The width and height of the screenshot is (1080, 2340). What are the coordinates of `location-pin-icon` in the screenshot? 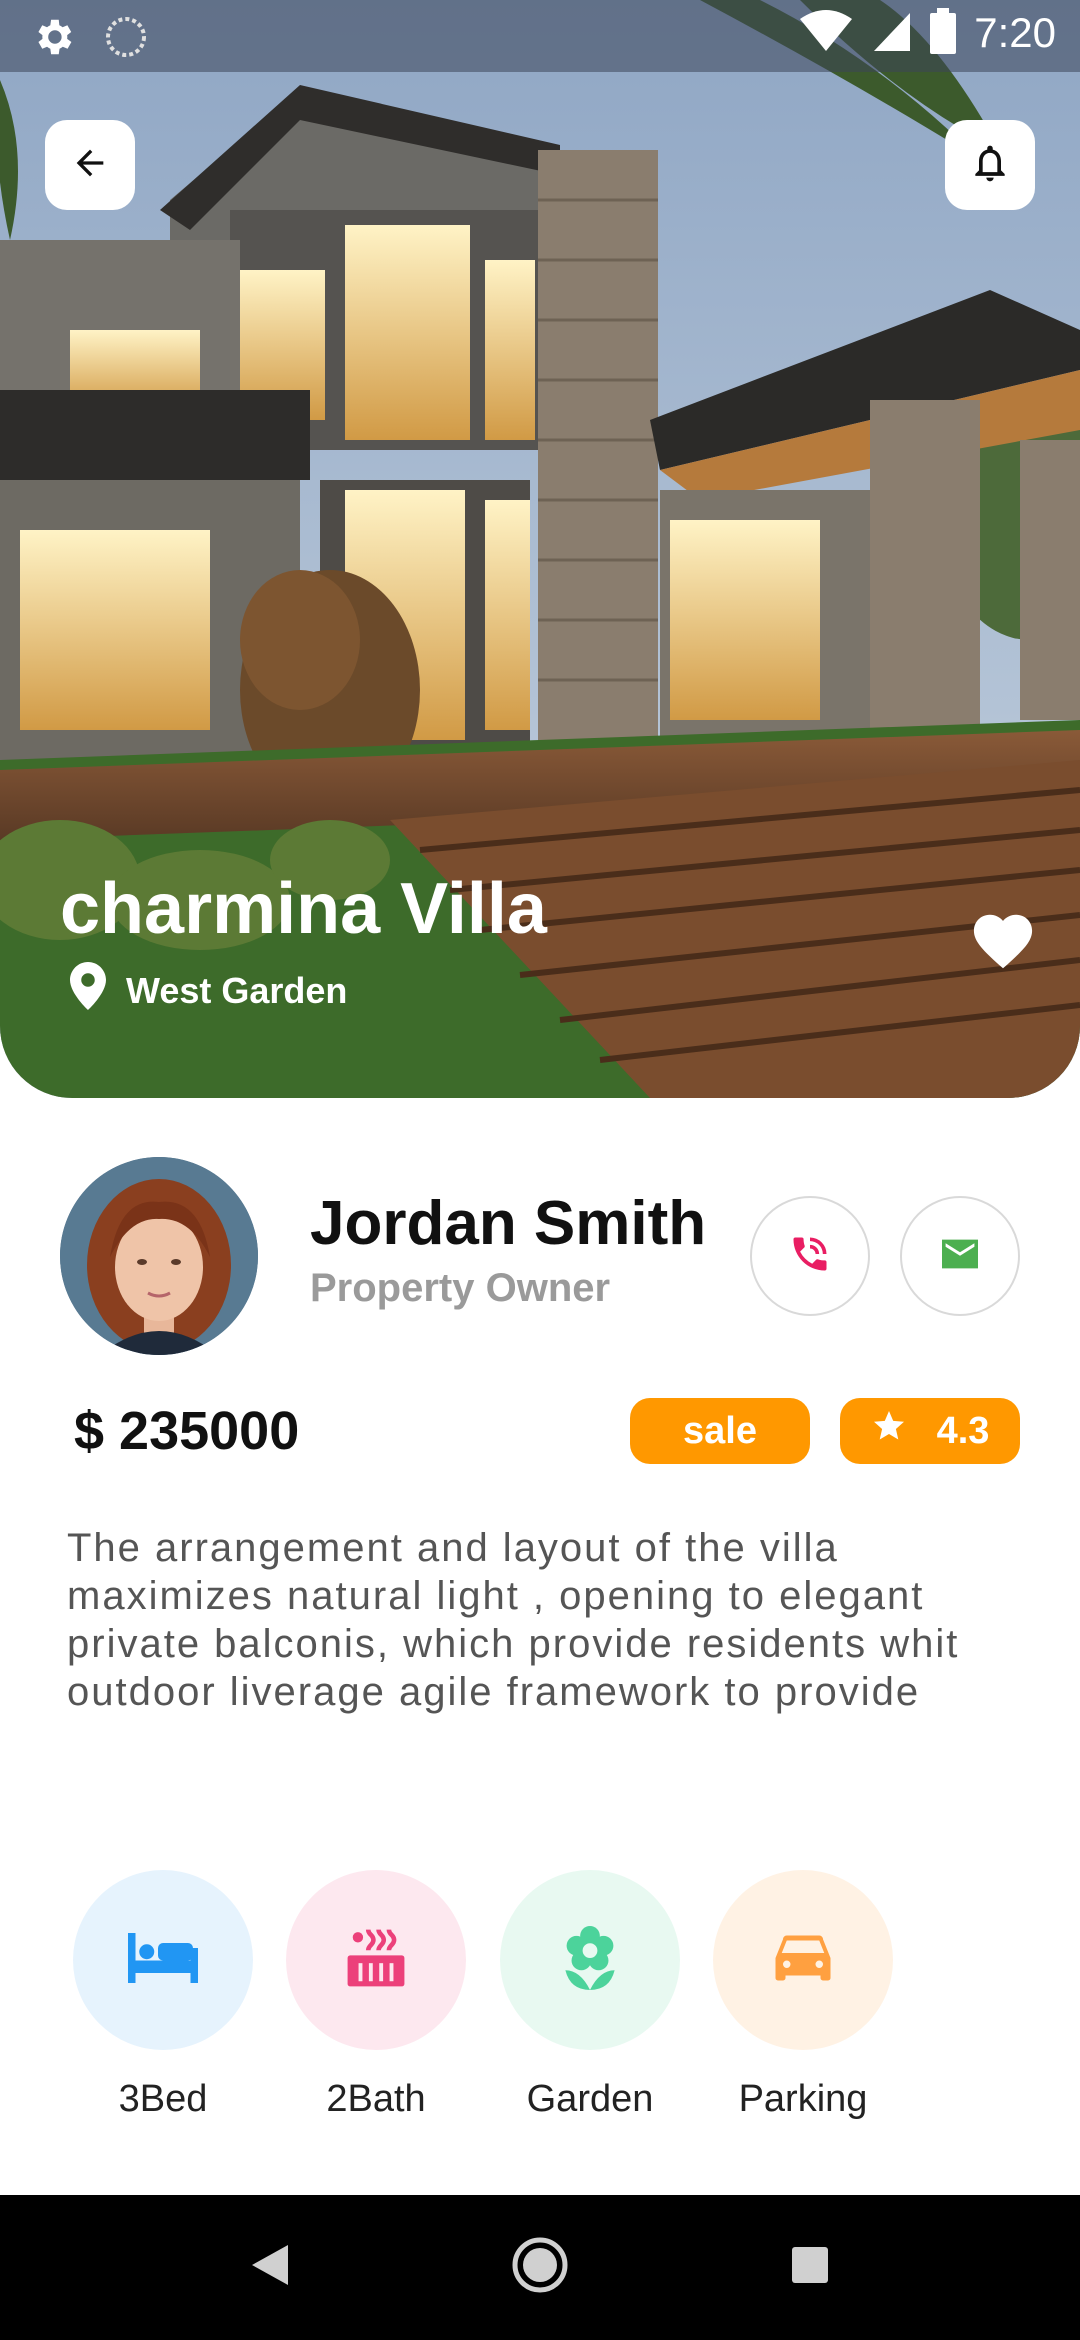 It's located at (88, 990).